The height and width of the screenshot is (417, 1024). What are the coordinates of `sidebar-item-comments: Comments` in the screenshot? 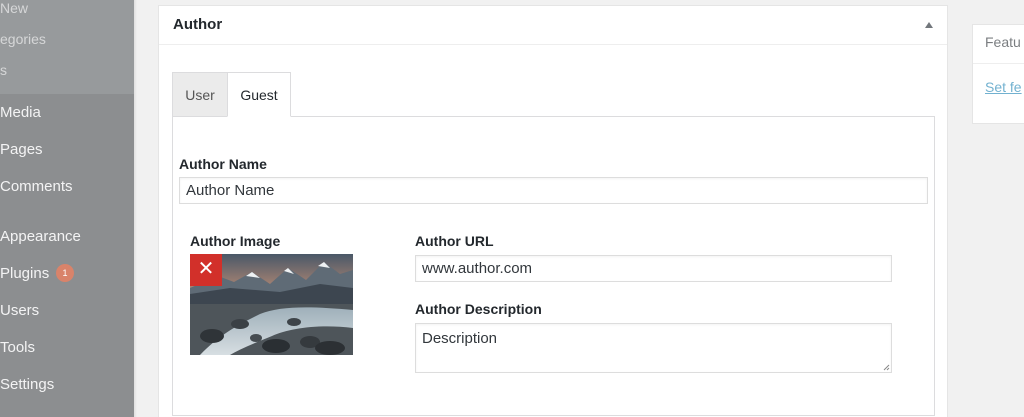 It's located at (36, 186).